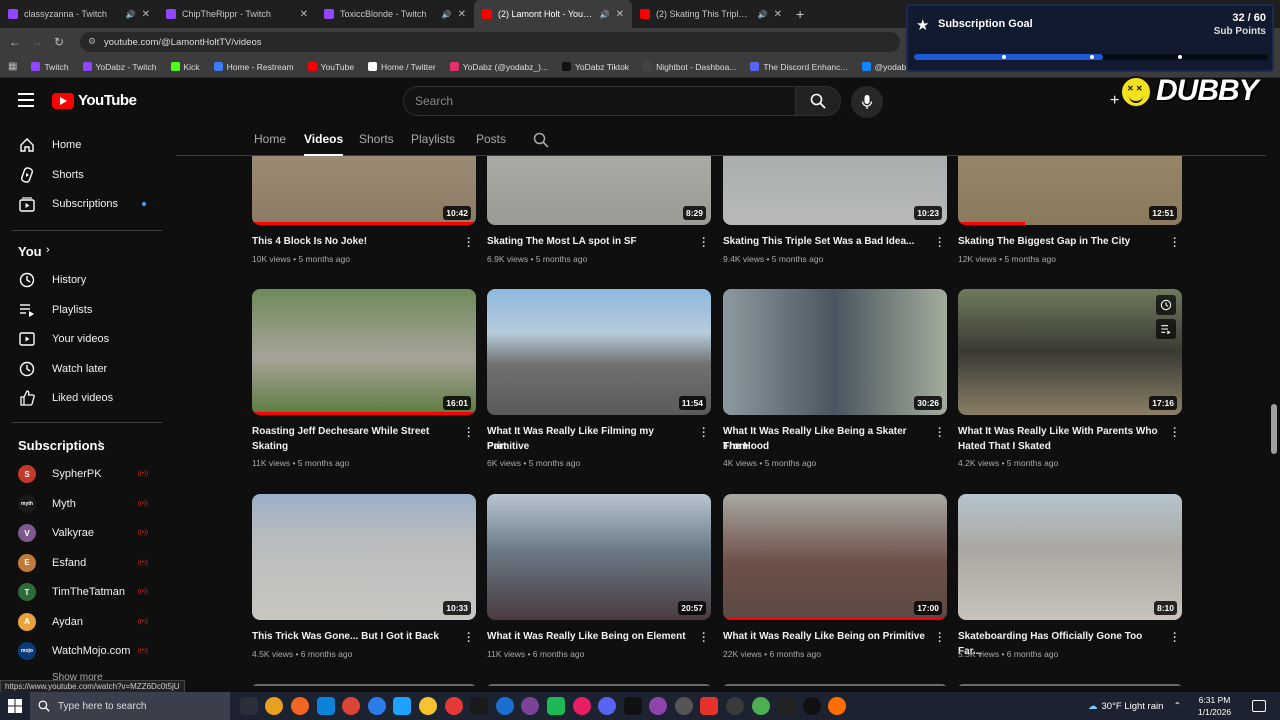 The height and width of the screenshot is (720, 1280). I want to click on sidebar-you-heading: You, so click(30, 251).